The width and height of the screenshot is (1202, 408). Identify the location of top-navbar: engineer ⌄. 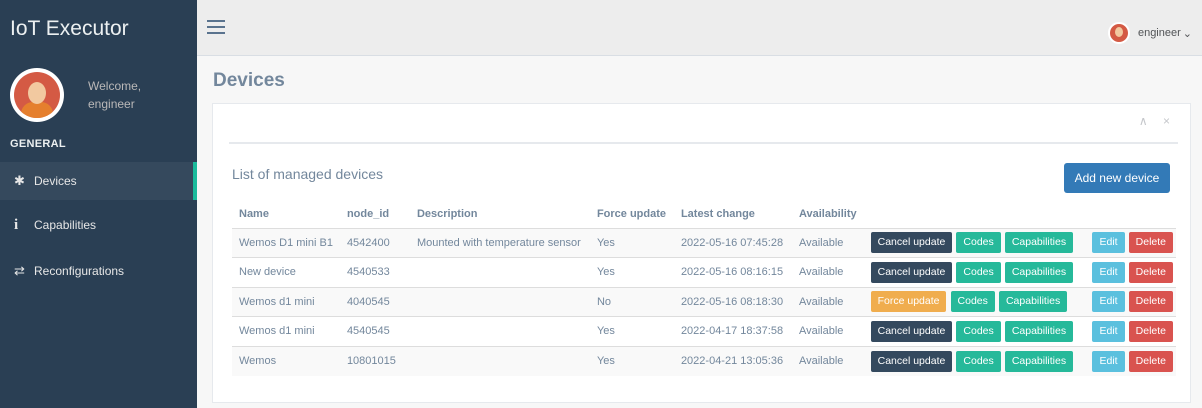
(699, 28).